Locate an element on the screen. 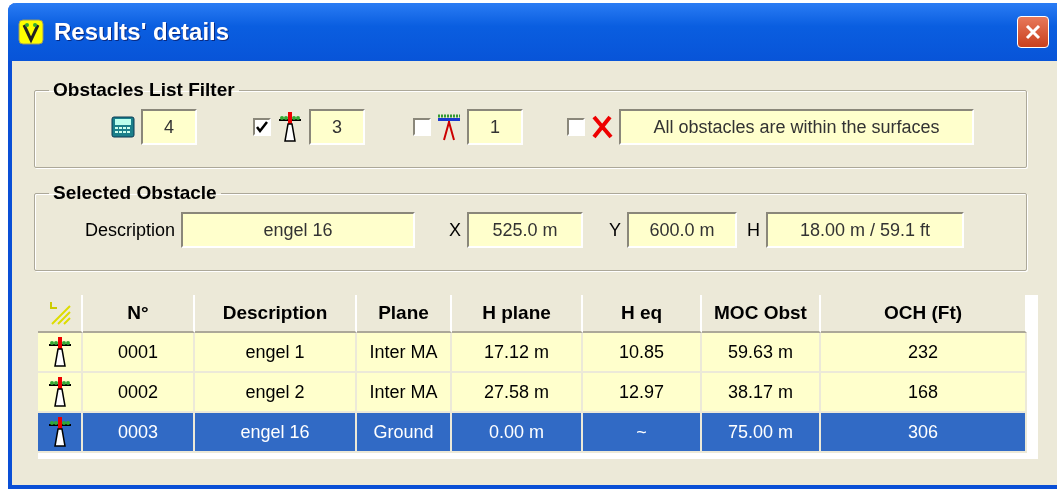 This screenshot has width=1057, height=493. table-cell: 232 is located at coordinates (924, 353).